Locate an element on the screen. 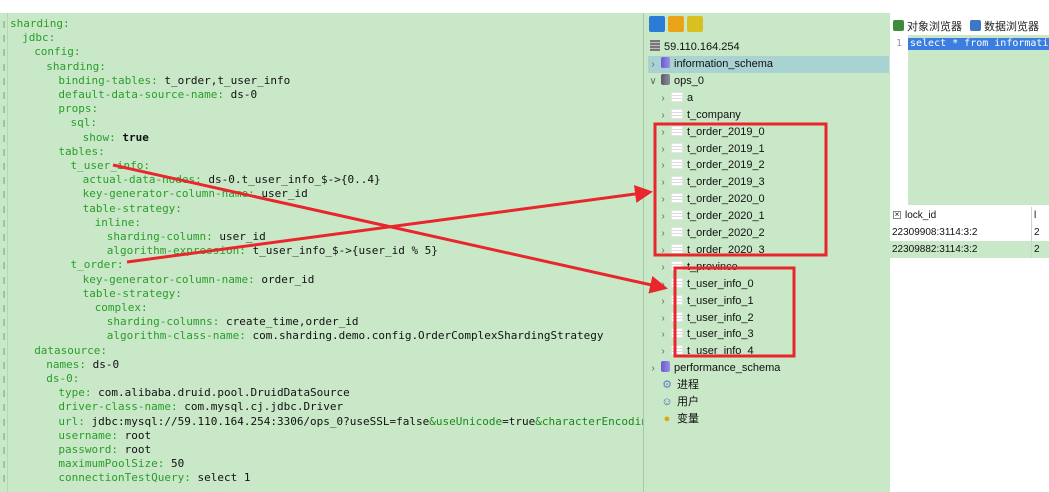 The width and height of the screenshot is (1049, 492). star-folder-icon is located at coordinates (676, 24).